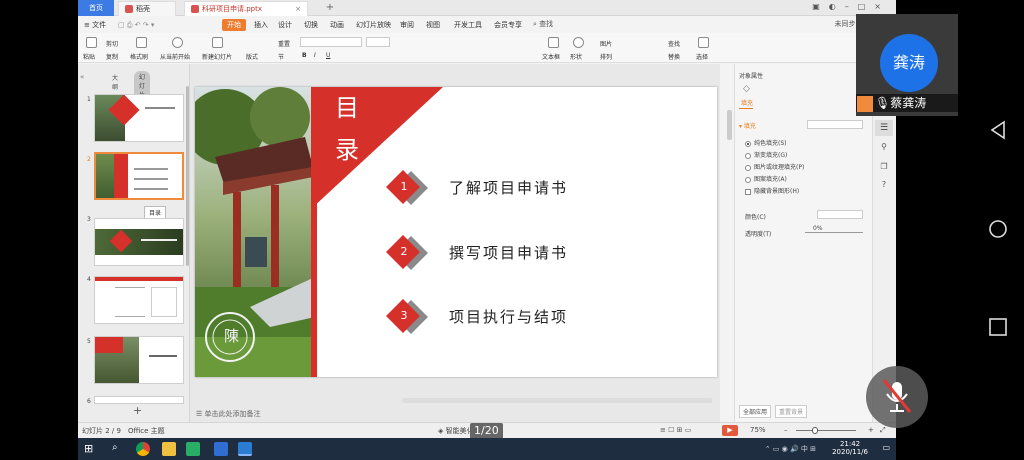 This screenshot has height=460, width=1024. Describe the element at coordinates (378, 42) in the screenshot. I see `font-size-field` at that location.